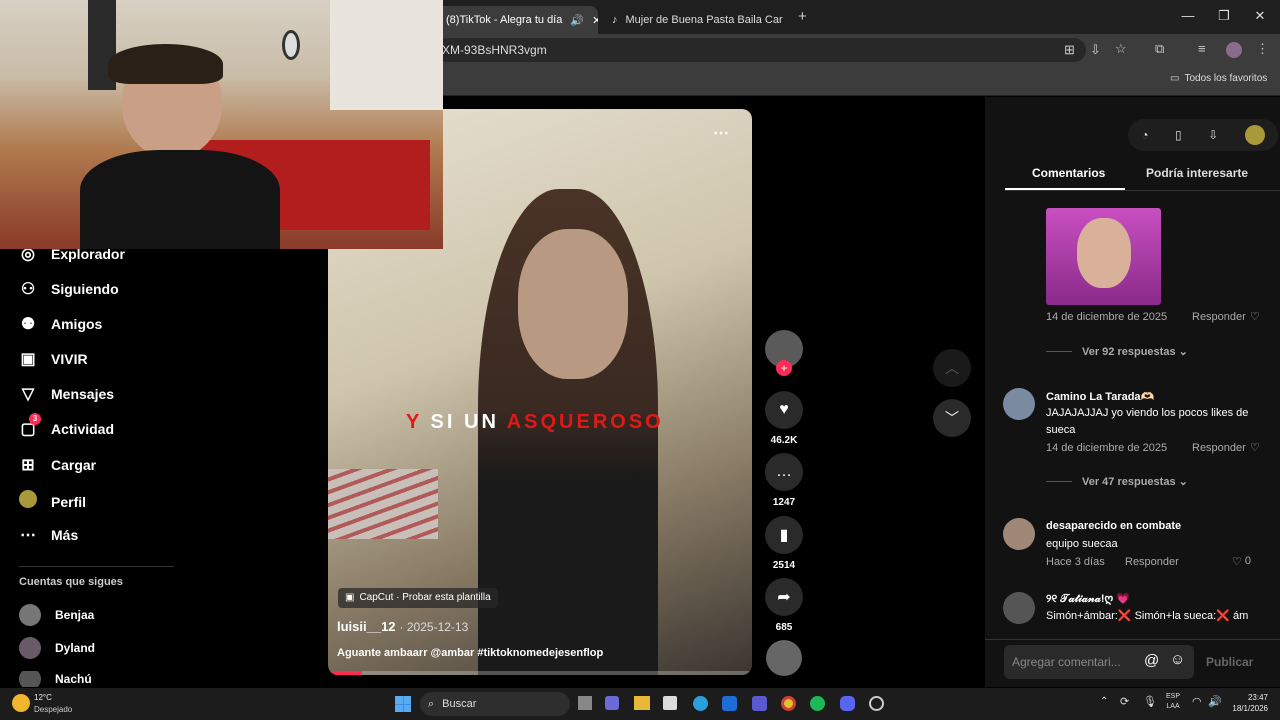 This screenshot has height=720, width=1280. I want to click on comment-text: equipo suecaa, so click(1082, 544).